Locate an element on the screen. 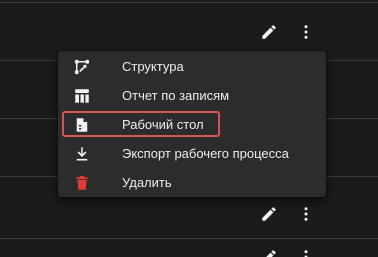  structure-icon is located at coordinates (82, 67).